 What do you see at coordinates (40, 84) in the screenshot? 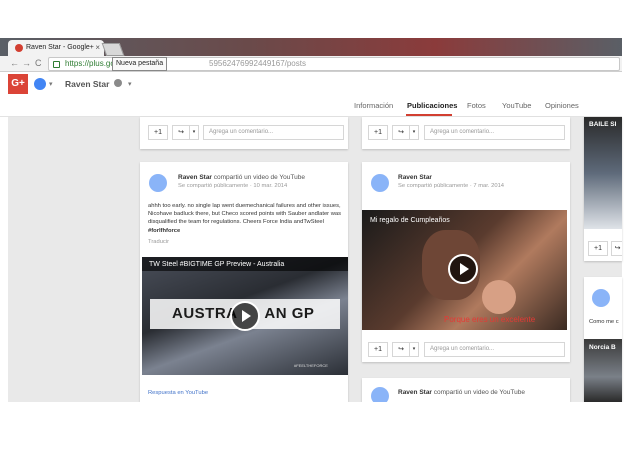
I see `page-avatar-icon` at bounding box center [40, 84].